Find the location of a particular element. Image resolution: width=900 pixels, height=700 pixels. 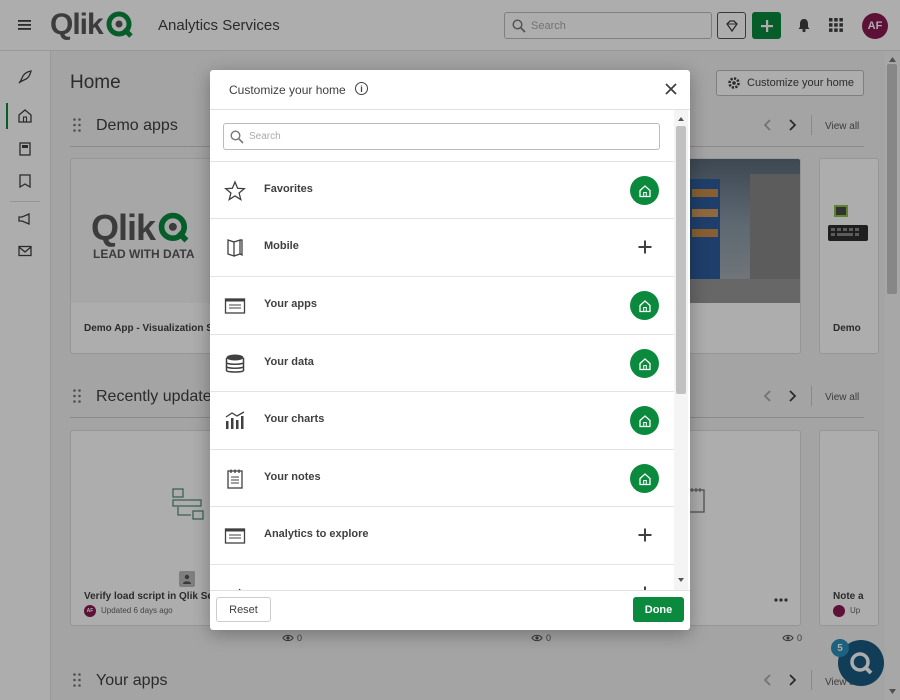

sparkle-icon is located at coordinates (239, 589).